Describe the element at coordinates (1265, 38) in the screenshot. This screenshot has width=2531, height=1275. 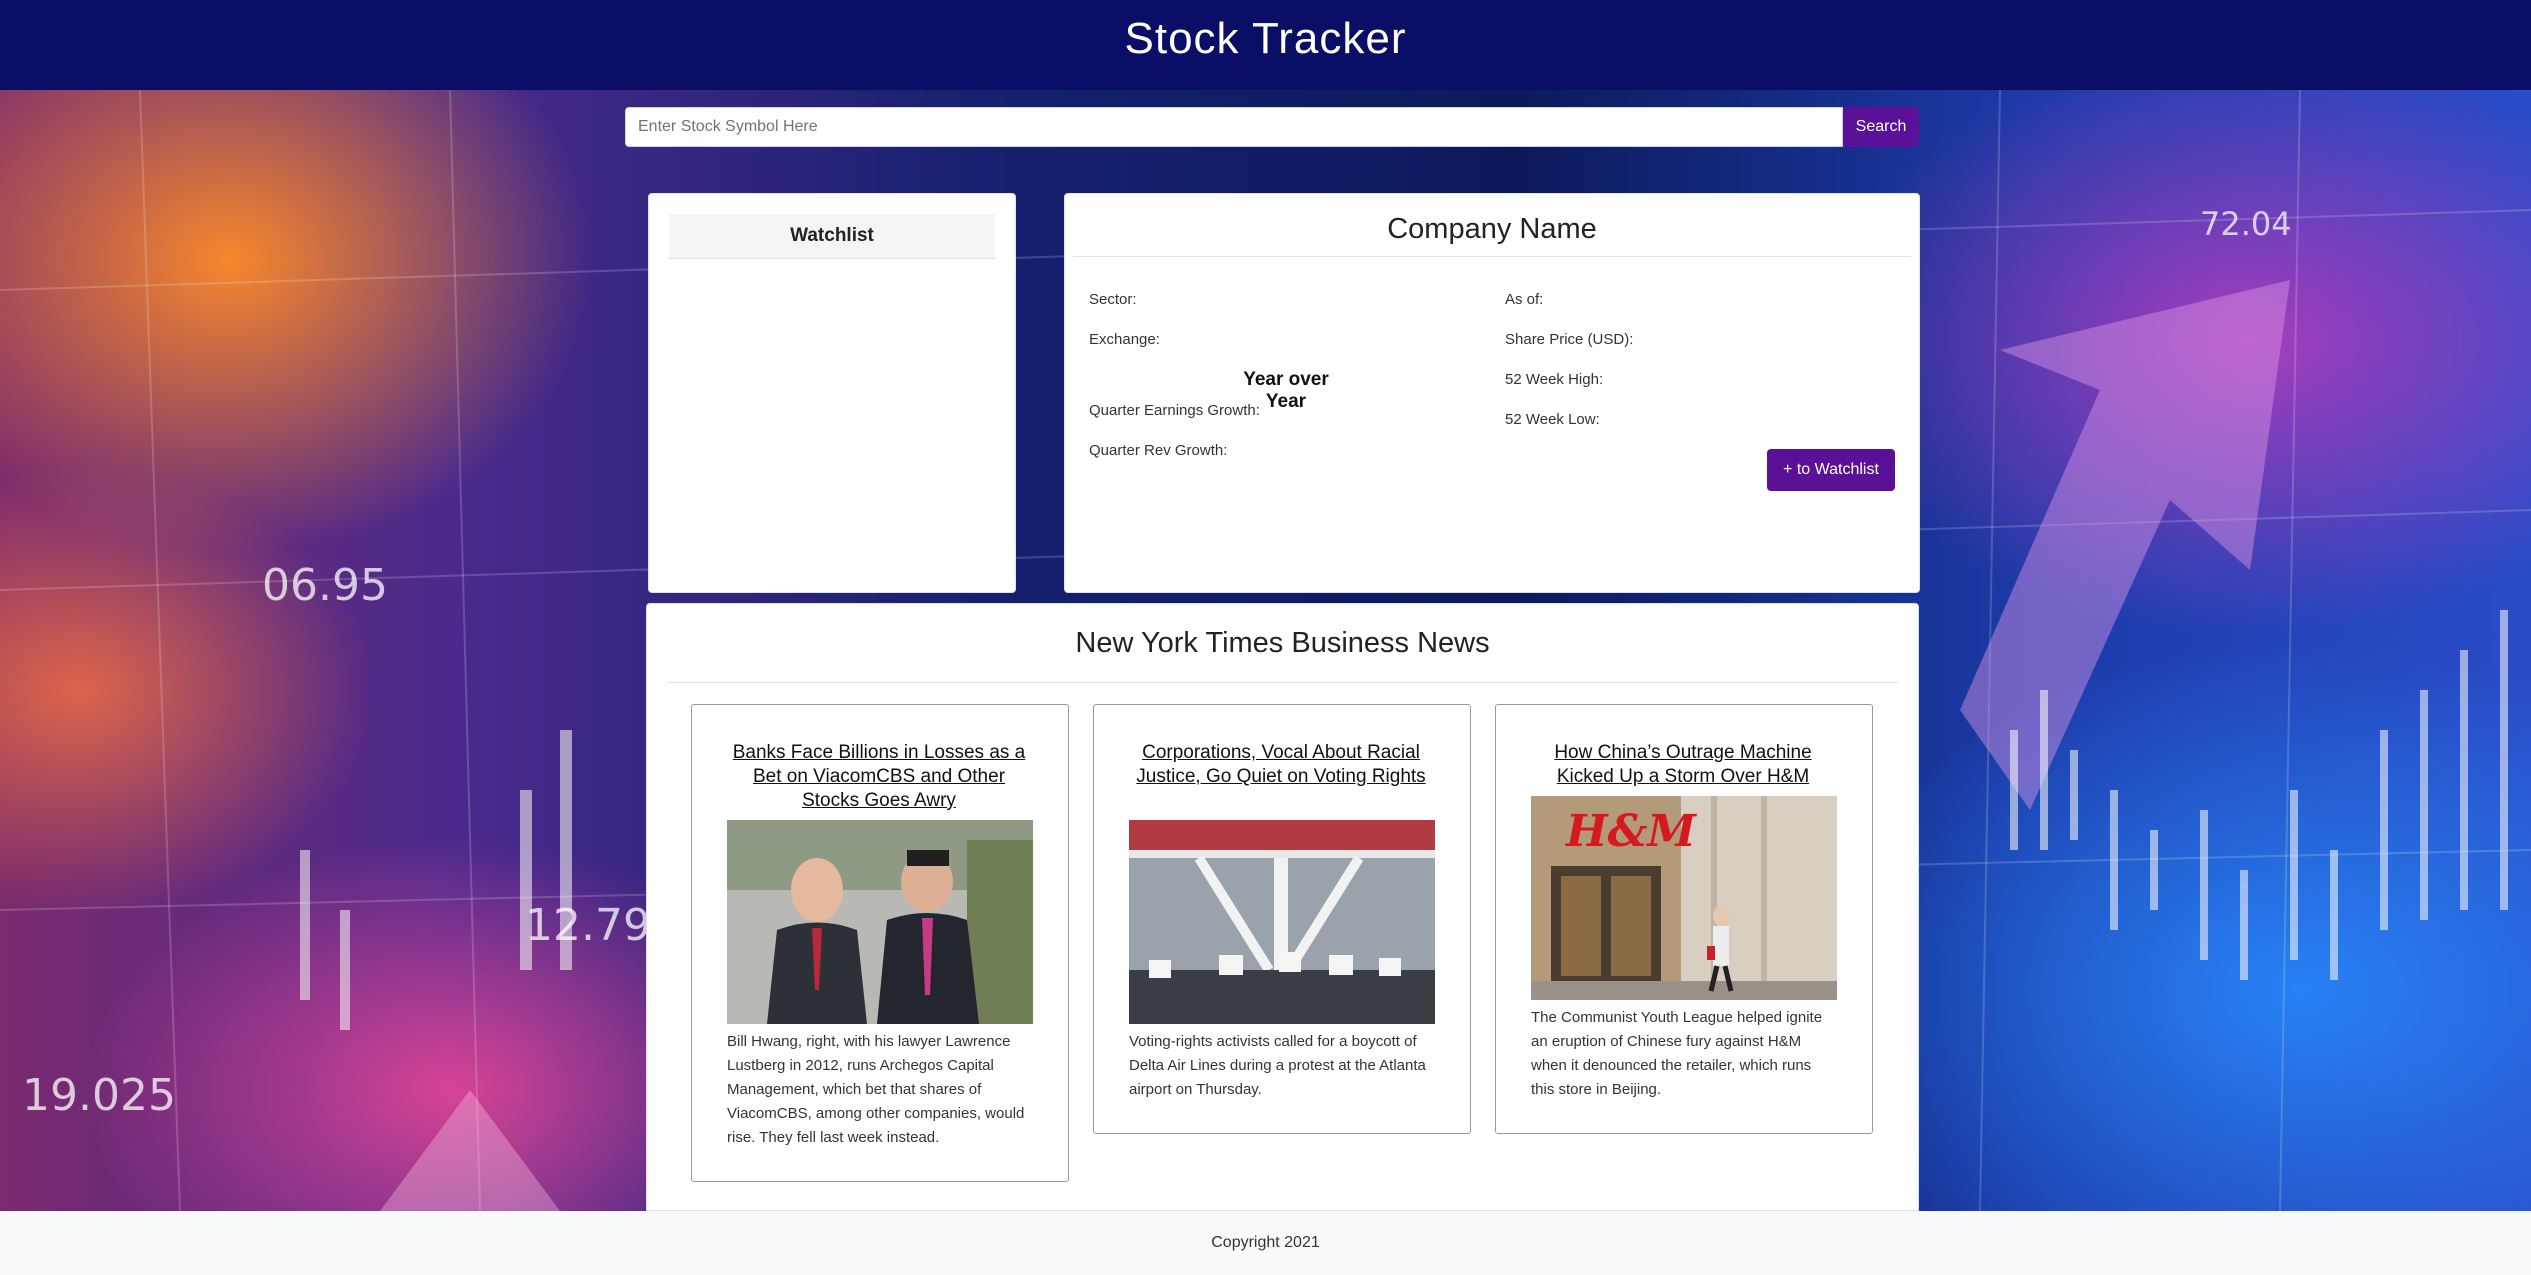
I see `site-title: Stock Tracker` at that location.